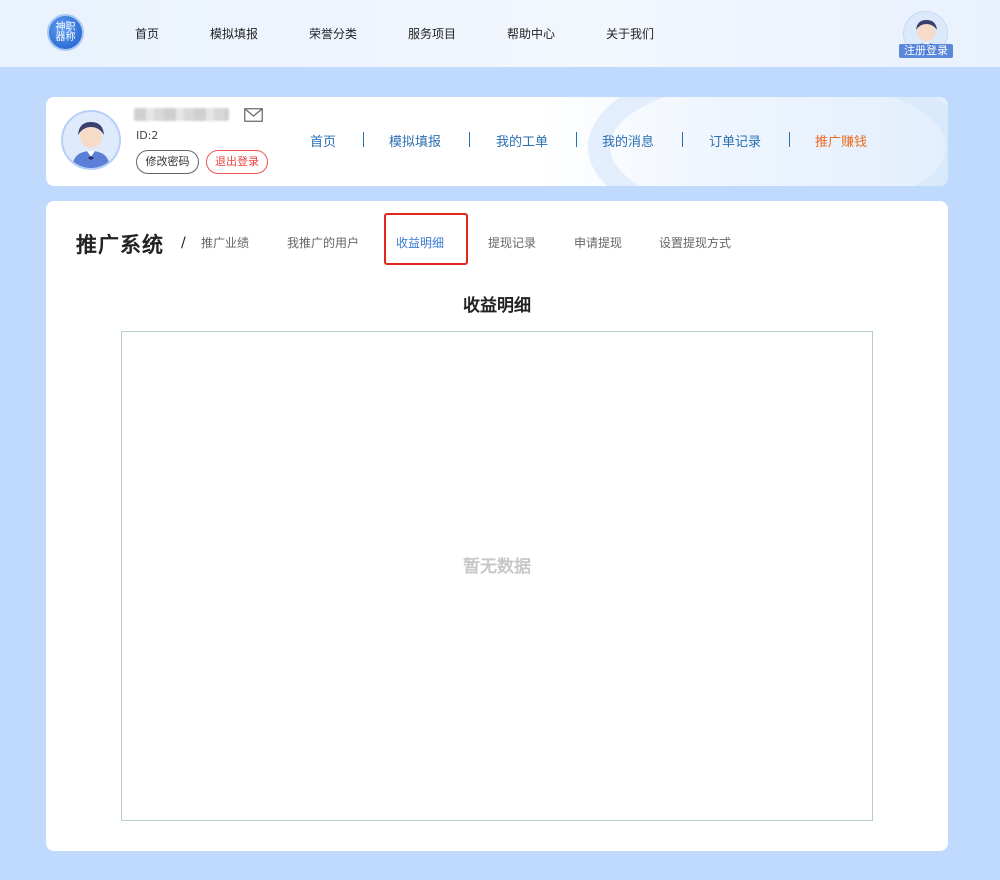  What do you see at coordinates (225, 242) in the screenshot?
I see `tab-promotion-performance: 推广业绩` at bounding box center [225, 242].